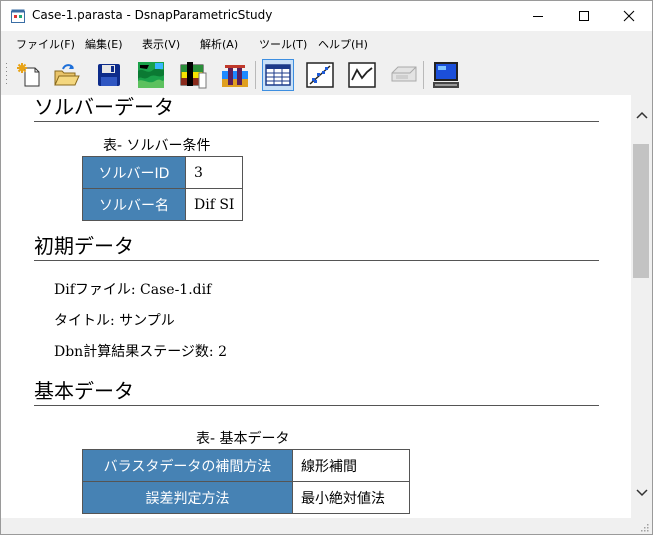 This screenshot has height=535, width=653. I want to click on table-view-icon, so click(278, 75).